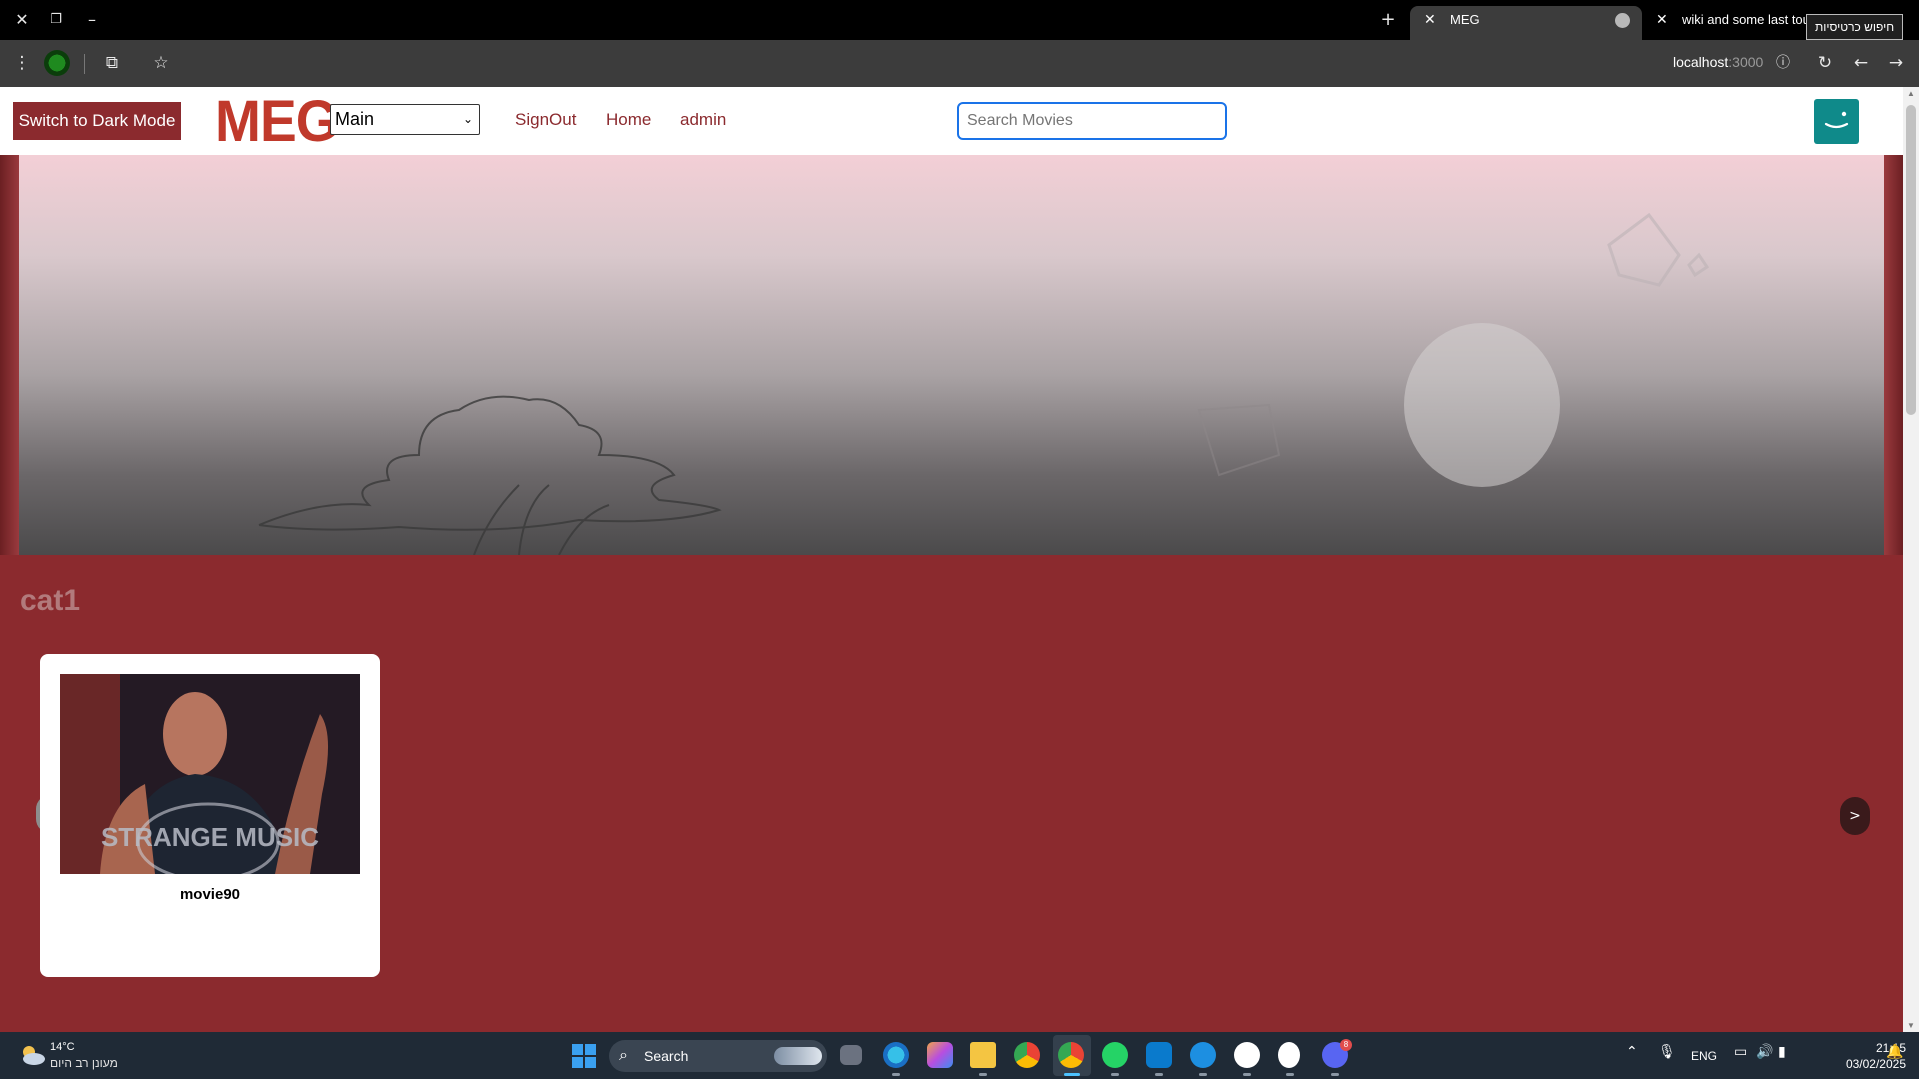  Describe the element at coordinates (1388, 20) in the screenshot. I see `new-tab-icon: +` at that location.